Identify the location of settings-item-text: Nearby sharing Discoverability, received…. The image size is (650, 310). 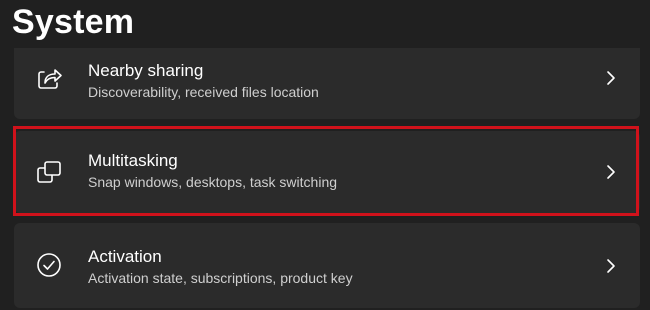
(203, 81).